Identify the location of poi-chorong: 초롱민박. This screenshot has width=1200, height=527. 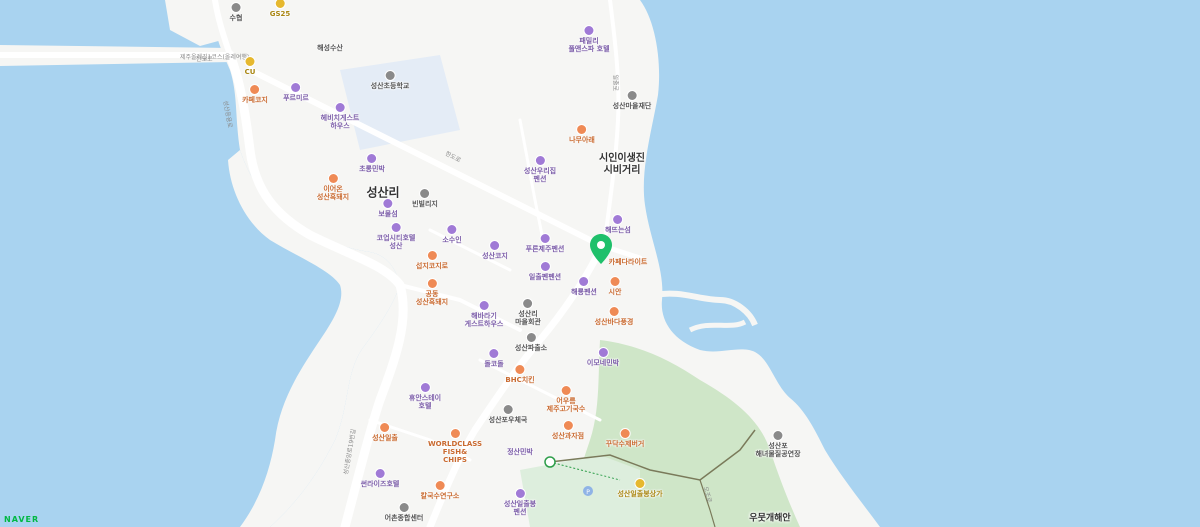
(372, 163).